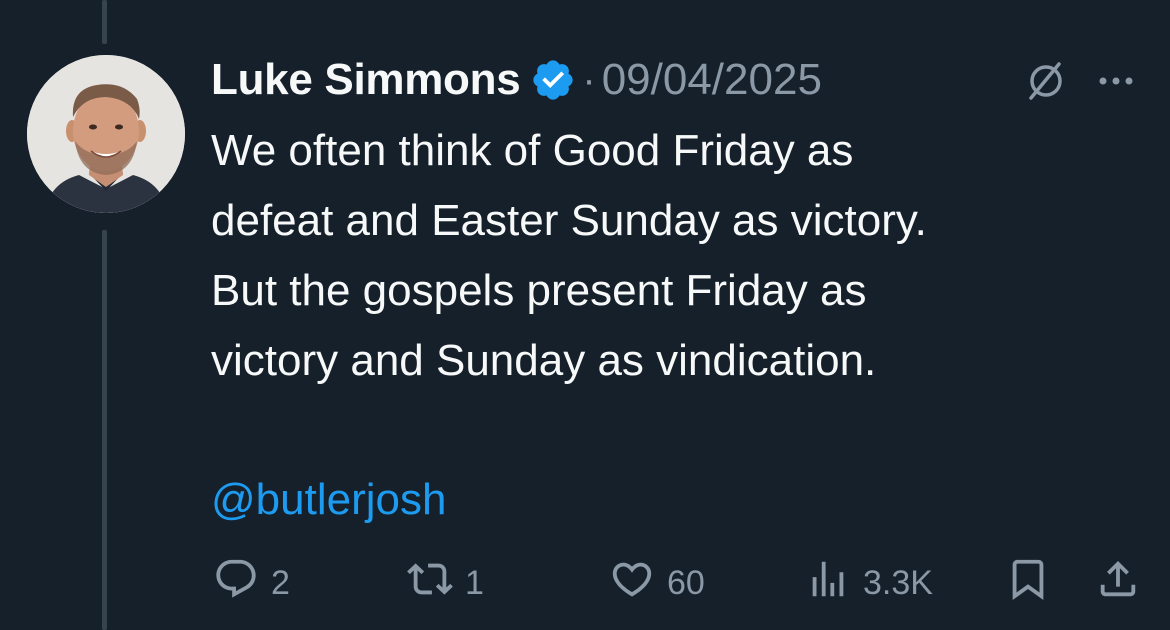  I want to click on tweet-header: Luke Simmons · 09/04/2025, so click(681, 80).